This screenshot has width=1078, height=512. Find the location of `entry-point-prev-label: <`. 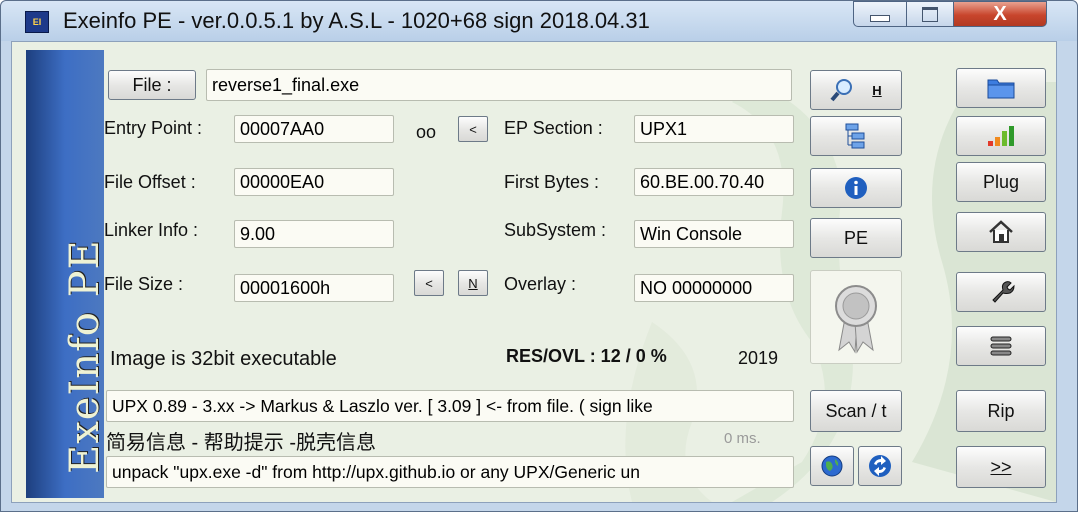

entry-point-prev-label: < is located at coordinates (473, 129).